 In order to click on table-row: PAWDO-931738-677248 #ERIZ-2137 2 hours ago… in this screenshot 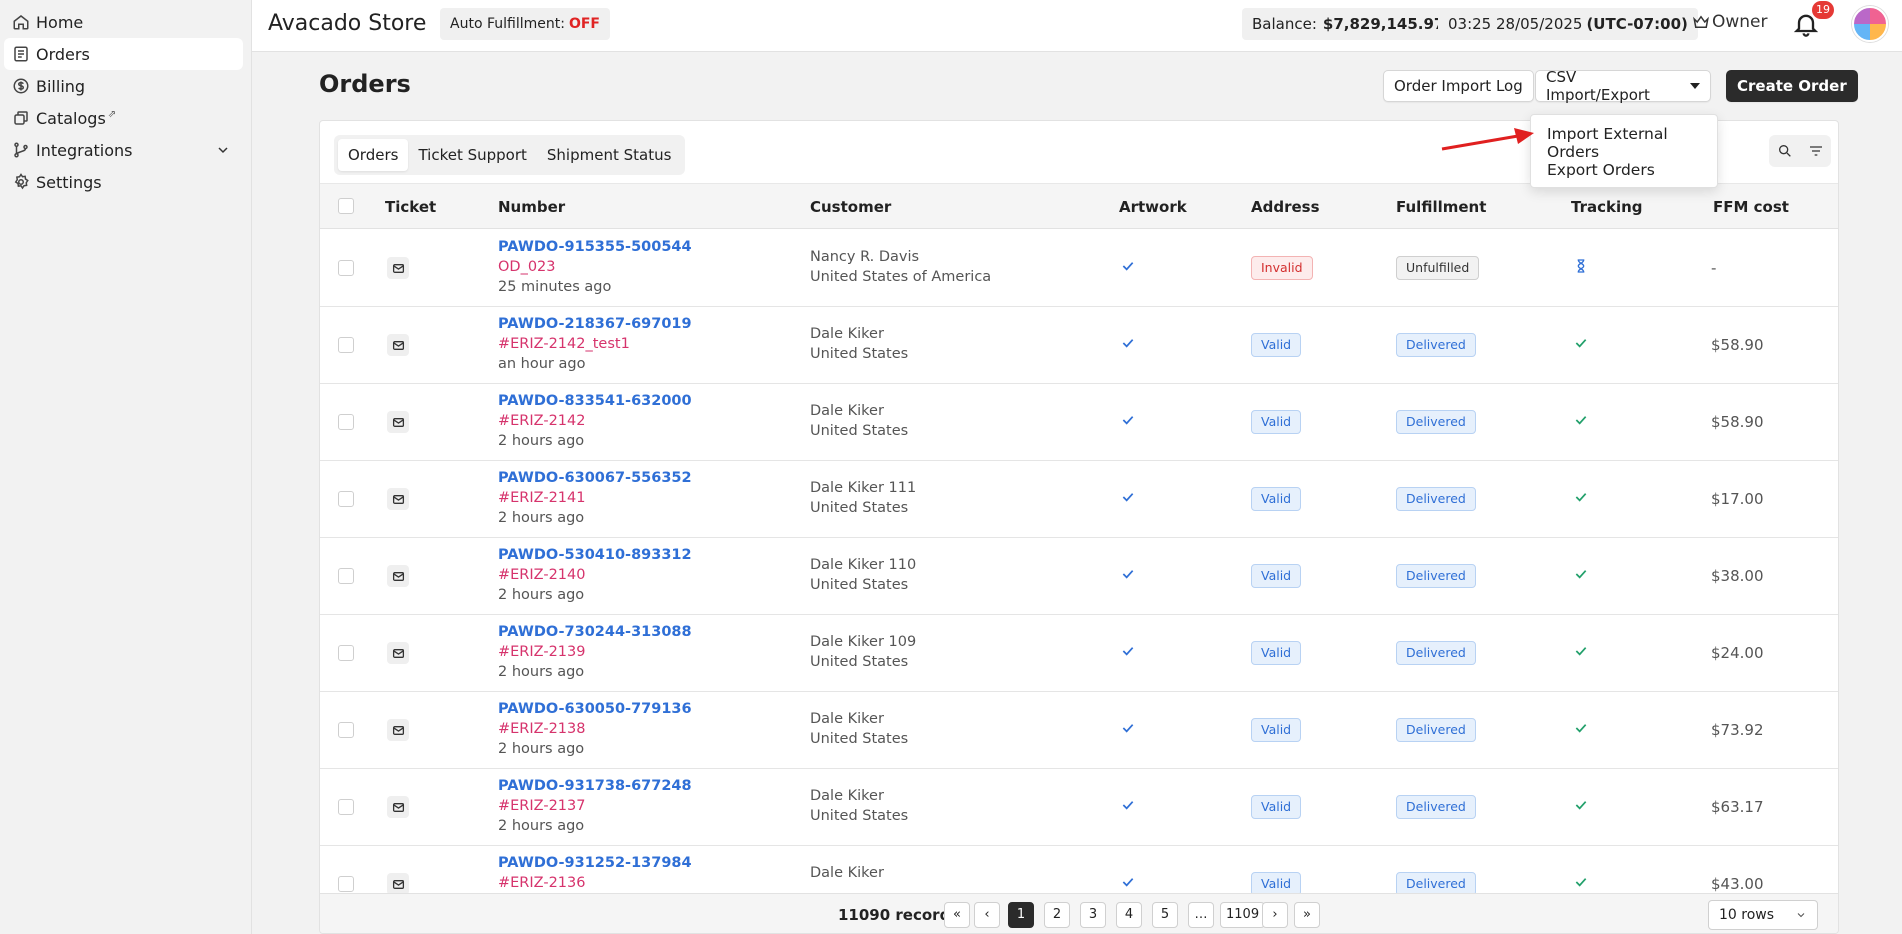, I will do `click(1079, 807)`.